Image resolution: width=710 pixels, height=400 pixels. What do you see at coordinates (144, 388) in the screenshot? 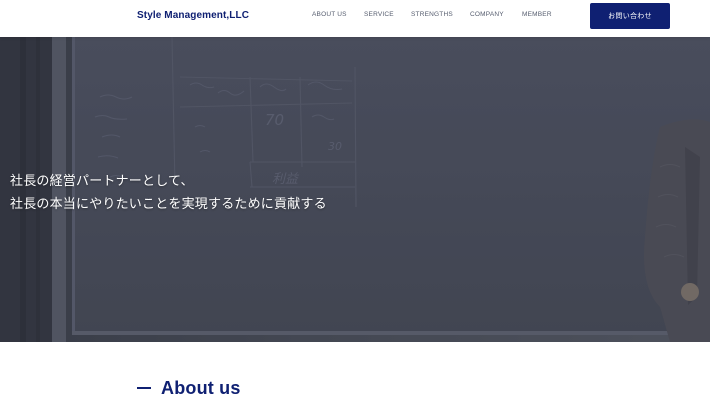
I see `heading-dash` at bounding box center [144, 388].